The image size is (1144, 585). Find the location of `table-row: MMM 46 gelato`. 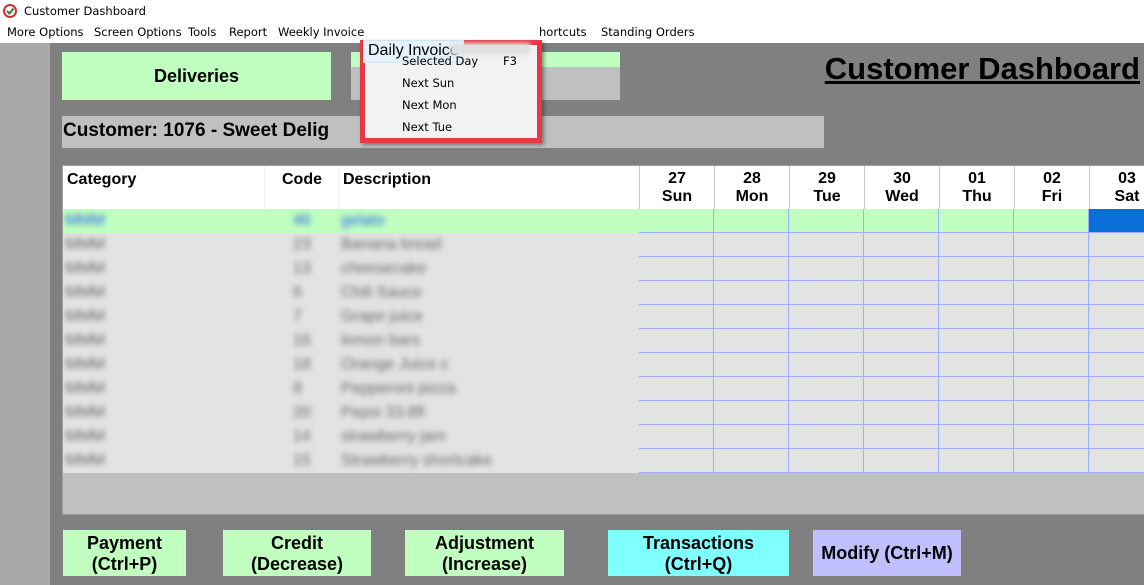

table-row: MMM 46 gelato is located at coordinates (603, 221).